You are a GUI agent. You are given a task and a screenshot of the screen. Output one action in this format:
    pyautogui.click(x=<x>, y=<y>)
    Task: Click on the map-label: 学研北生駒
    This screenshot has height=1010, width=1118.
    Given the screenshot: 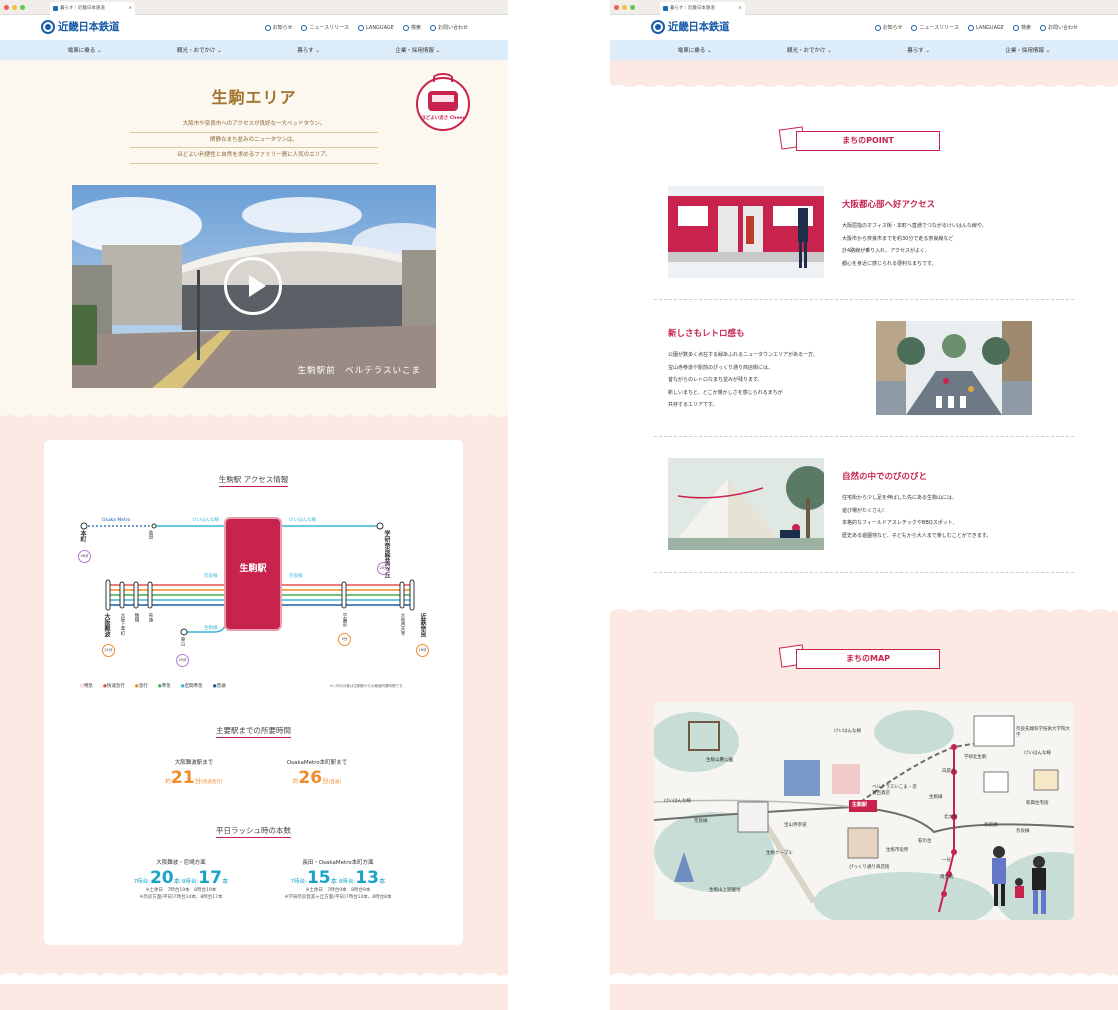 What is the action you would take?
    pyautogui.click(x=975, y=757)
    